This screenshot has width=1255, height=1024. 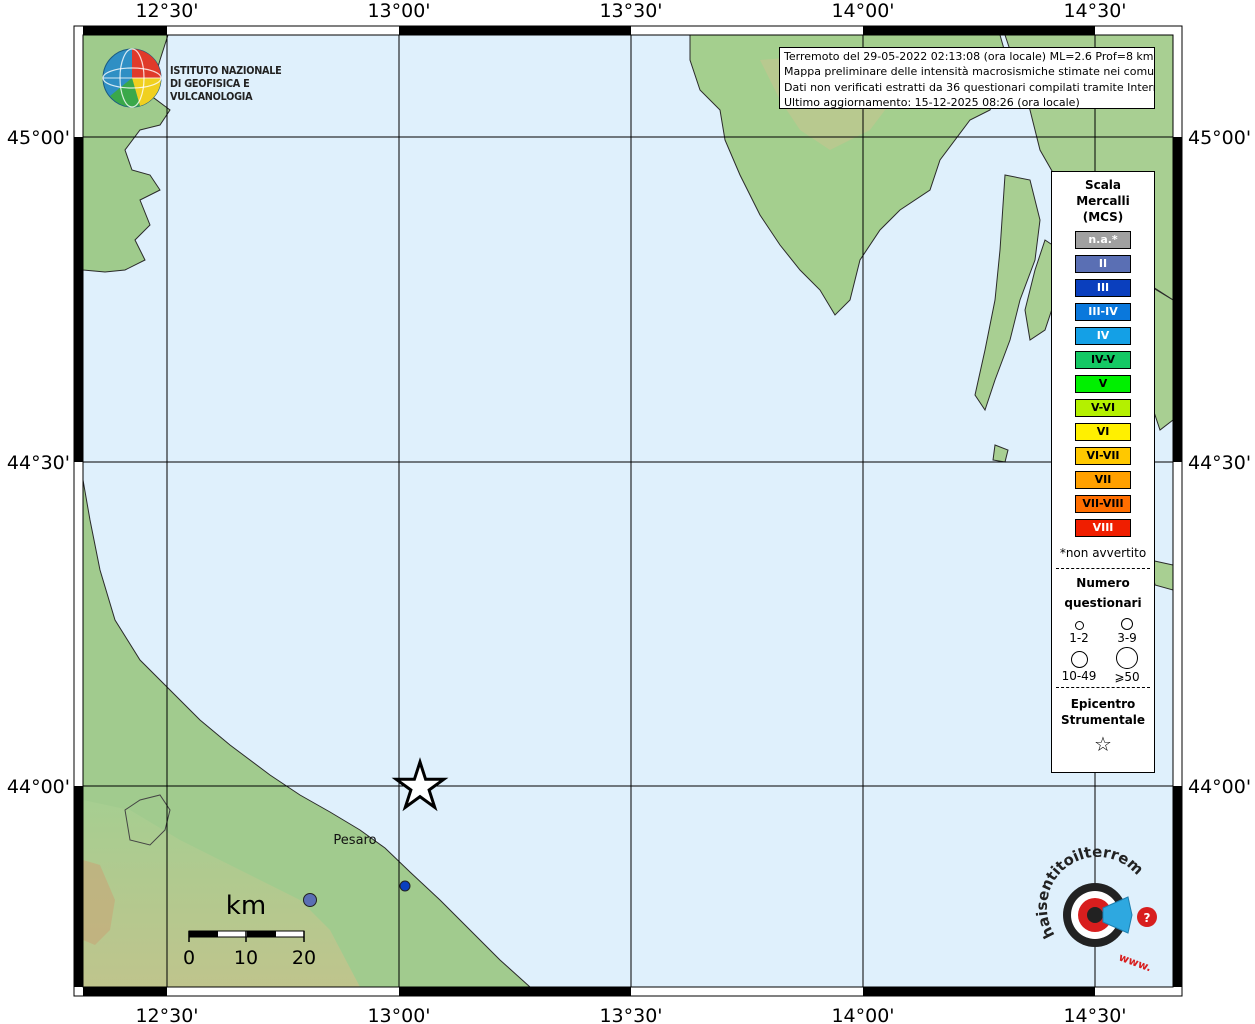 I want to click on legend-item: n.a.*, so click(x=1103, y=240).